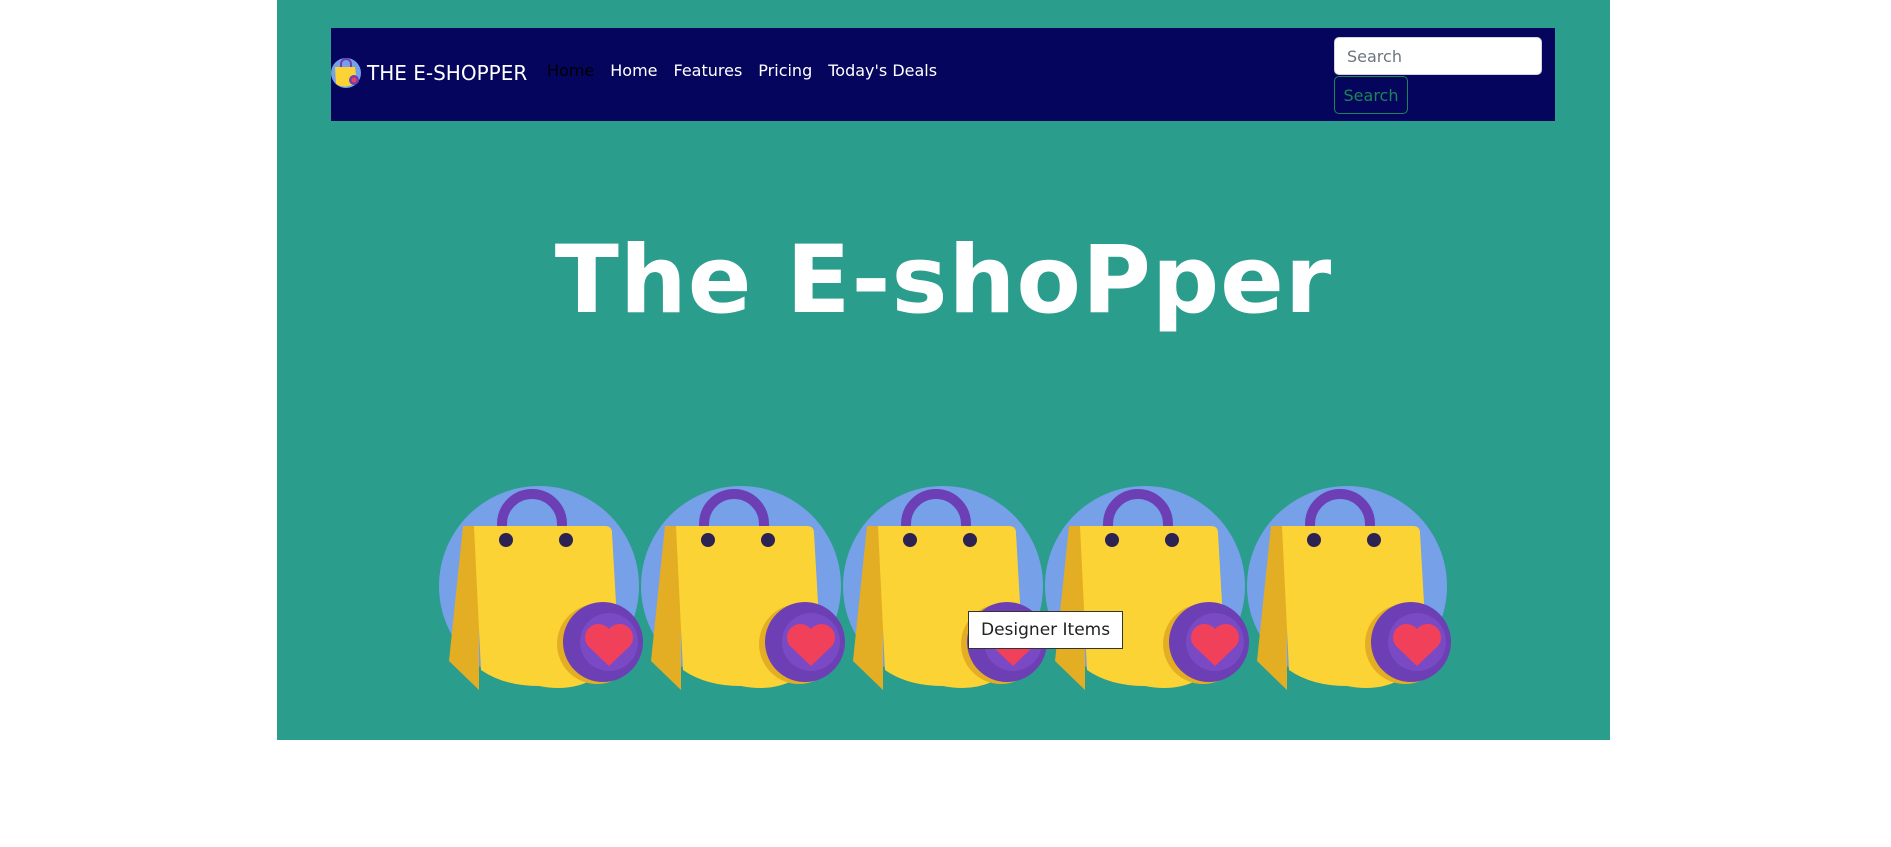  I want to click on brand: THE E-SHOPPER, so click(429, 73).